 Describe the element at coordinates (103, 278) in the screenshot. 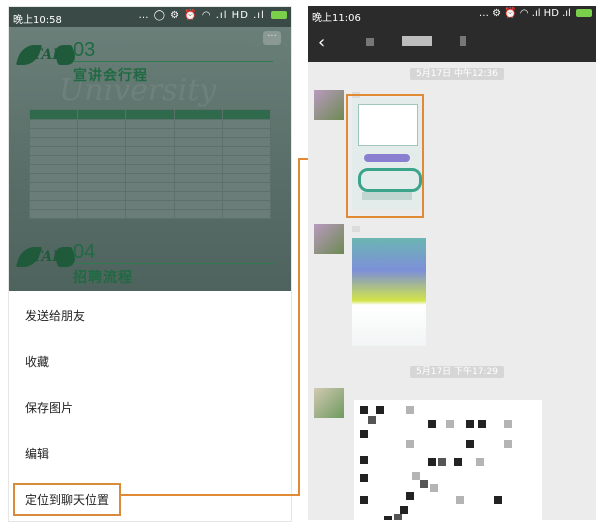

I see `section-title: 招聘流程` at that location.